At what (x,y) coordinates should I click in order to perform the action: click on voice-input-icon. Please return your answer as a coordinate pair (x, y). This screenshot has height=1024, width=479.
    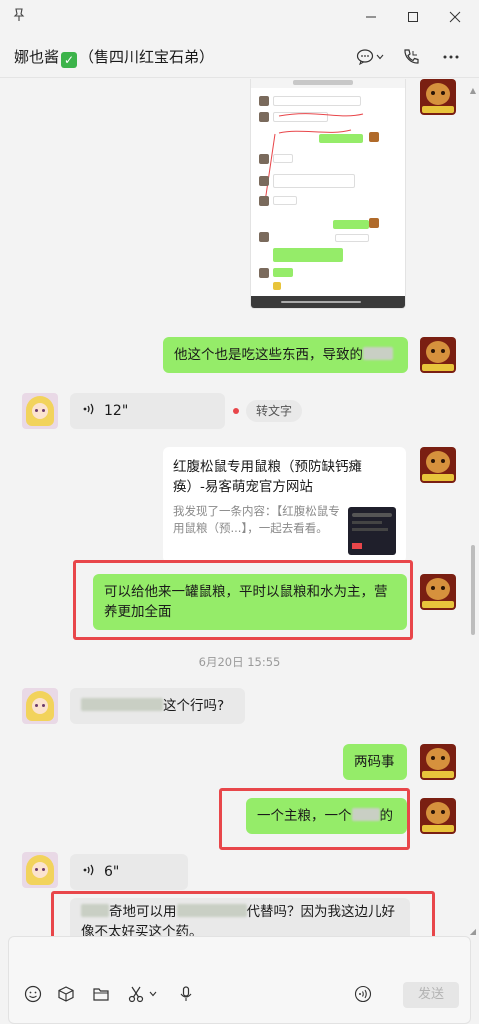
    Looking at the image, I should click on (363, 994).